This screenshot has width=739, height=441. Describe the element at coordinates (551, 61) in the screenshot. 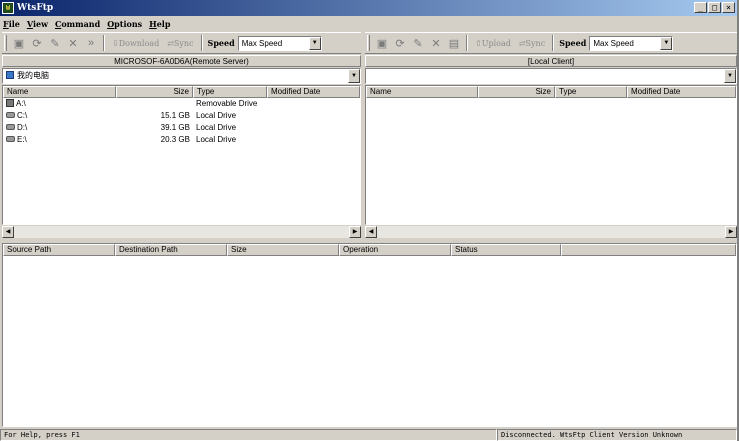

I see `local-panel-title: [Local Client]` at that location.